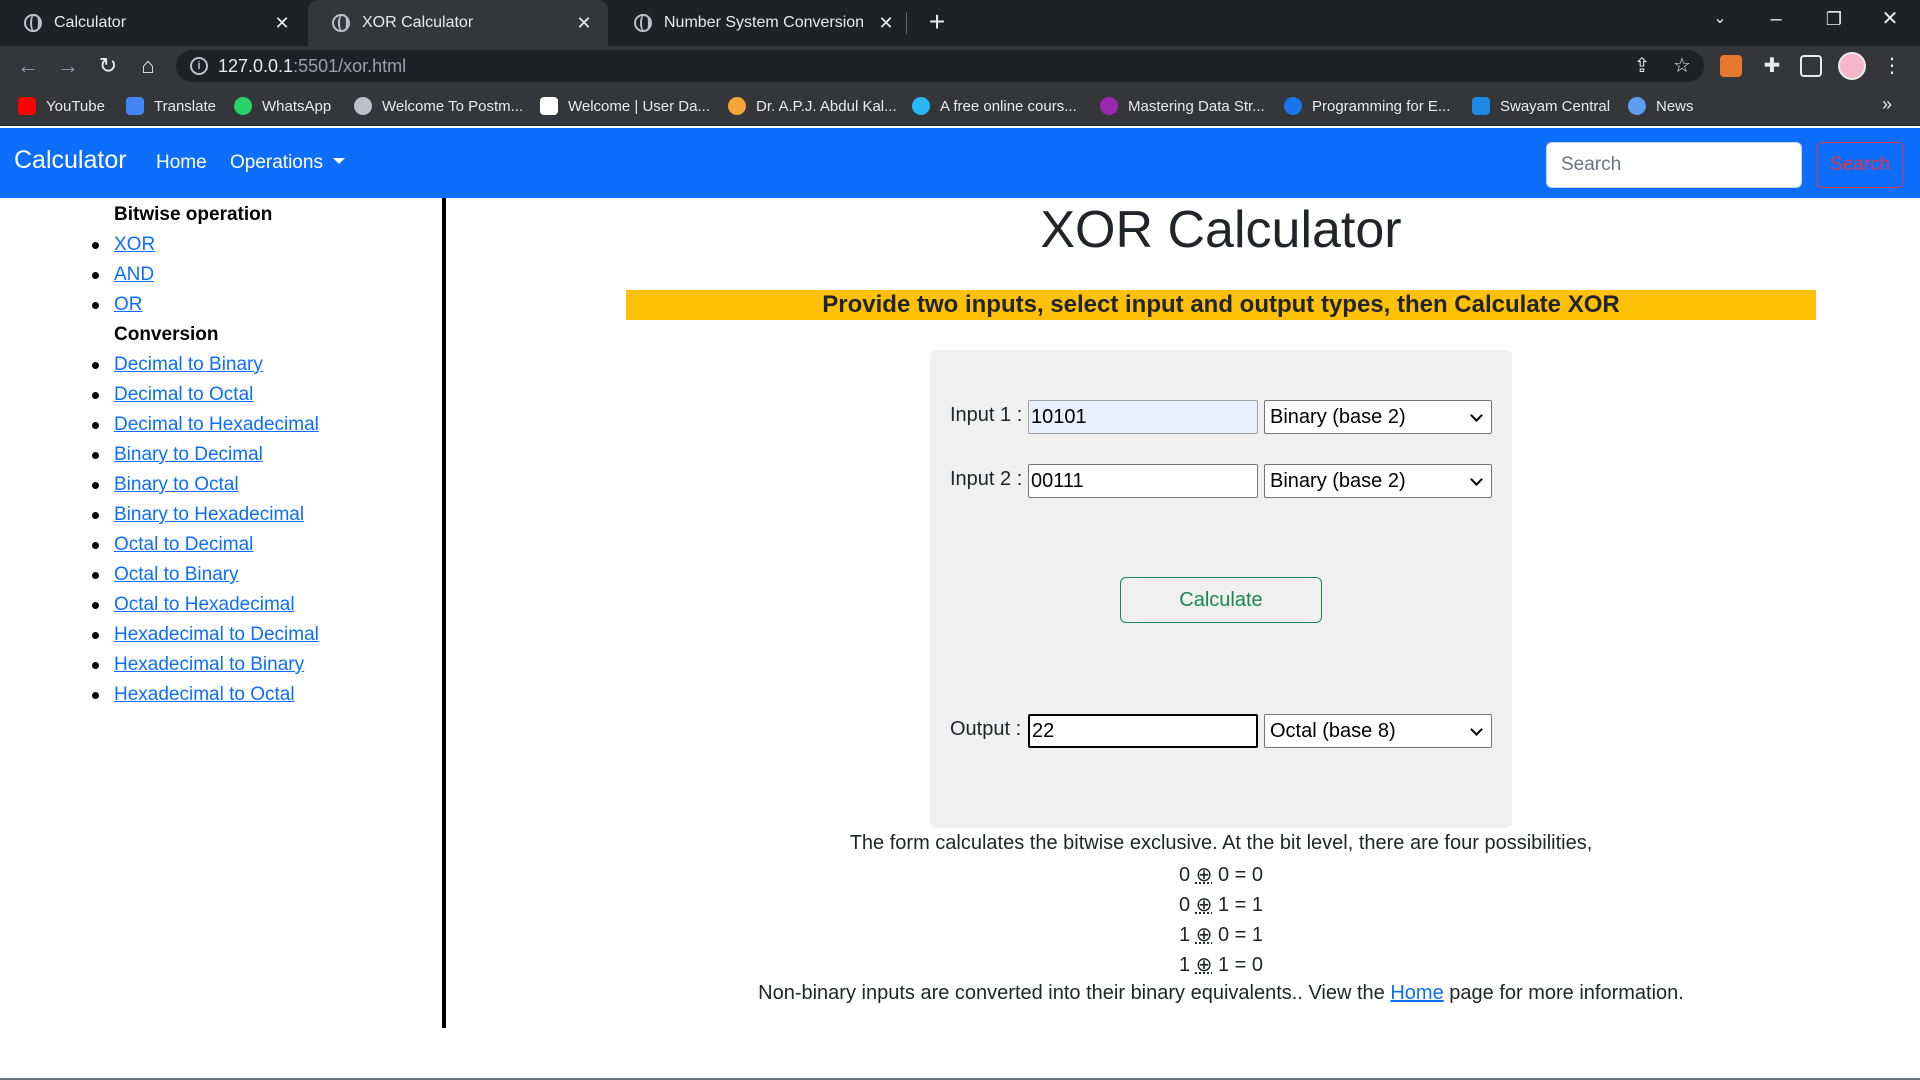  What do you see at coordinates (209, 515) in the screenshot?
I see `sidebar-link: Binary to Hexadecimal` at bounding box center [209, 515].